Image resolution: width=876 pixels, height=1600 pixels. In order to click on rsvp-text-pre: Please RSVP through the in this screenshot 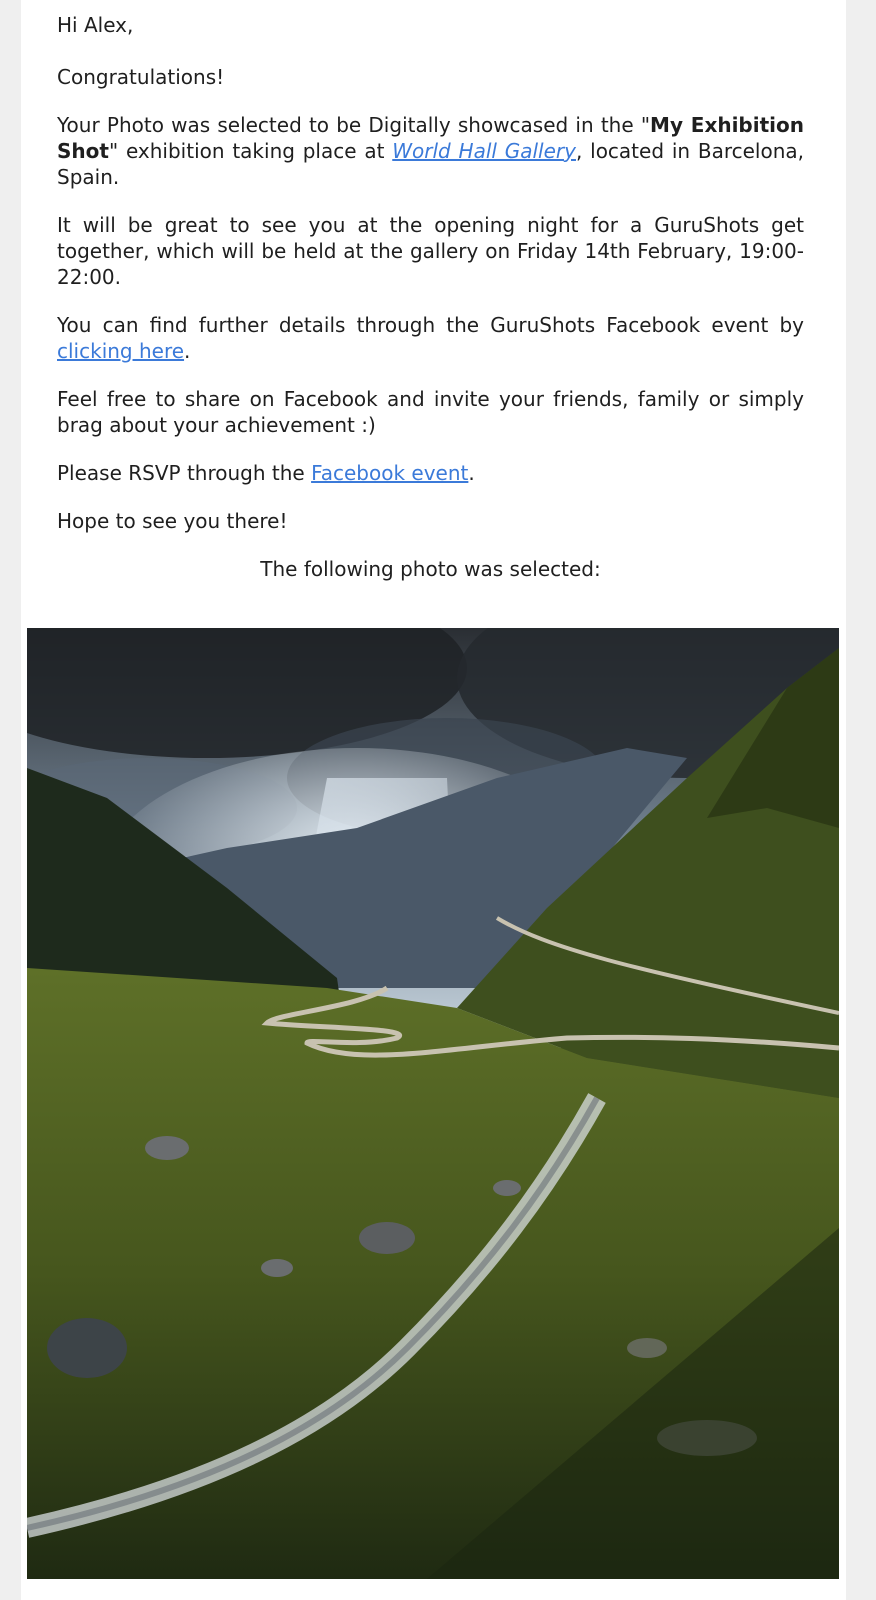, I will do `click(184, 473)`.